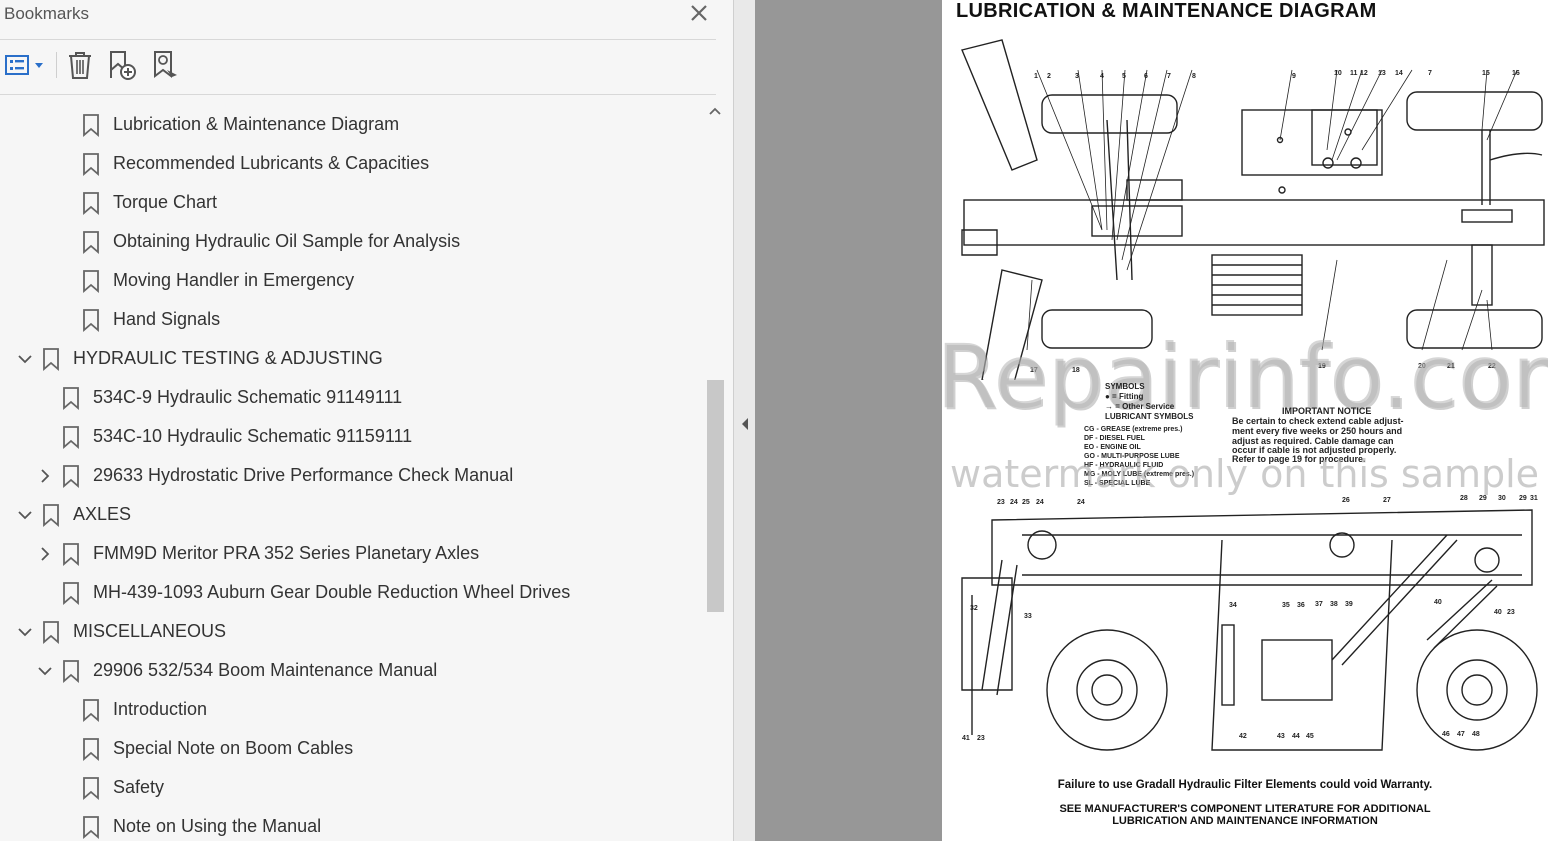 Image resolution: width=1548 pixels, height=841 pixels. Describe the element at coordinates (1364, 73) in the screenshot. I see `svg-text: 12` at that location.